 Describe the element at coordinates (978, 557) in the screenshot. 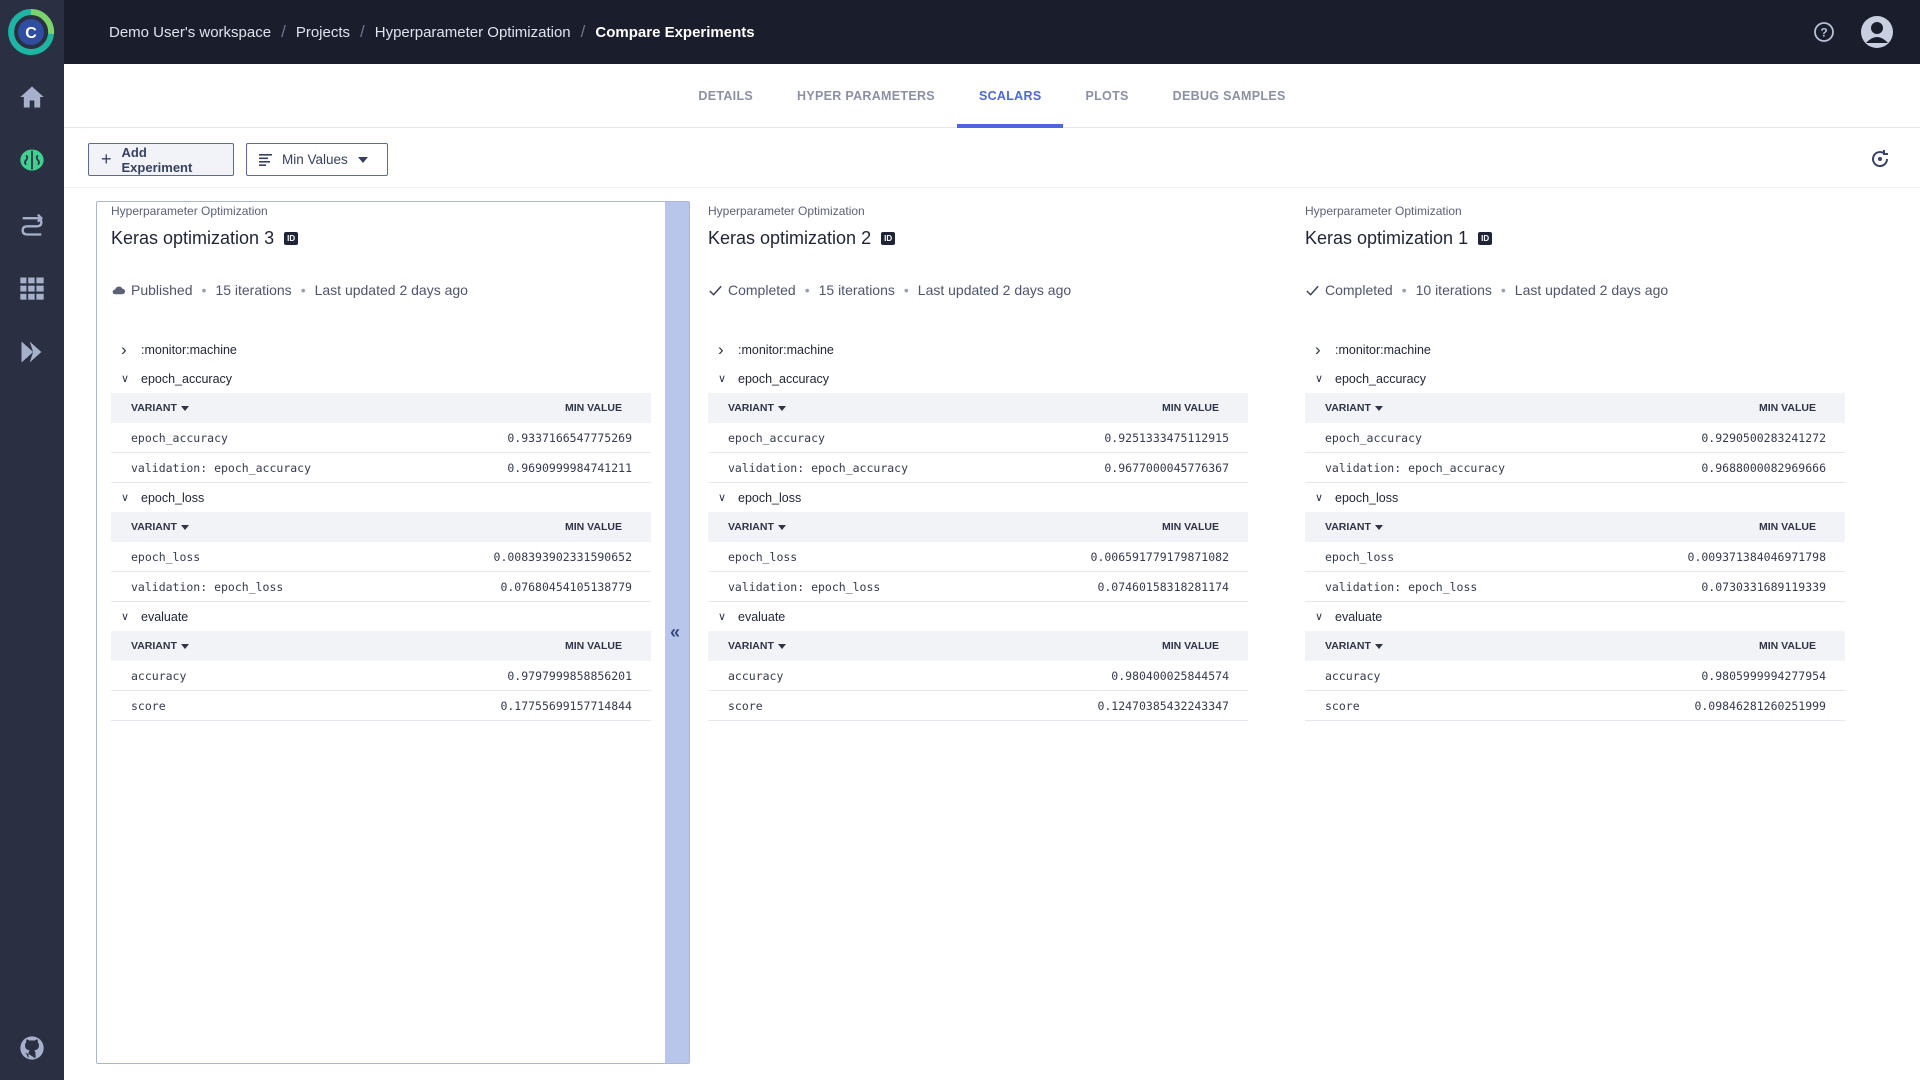

I see `table-row: epoch_loss 0.006591779179871082` at that location.